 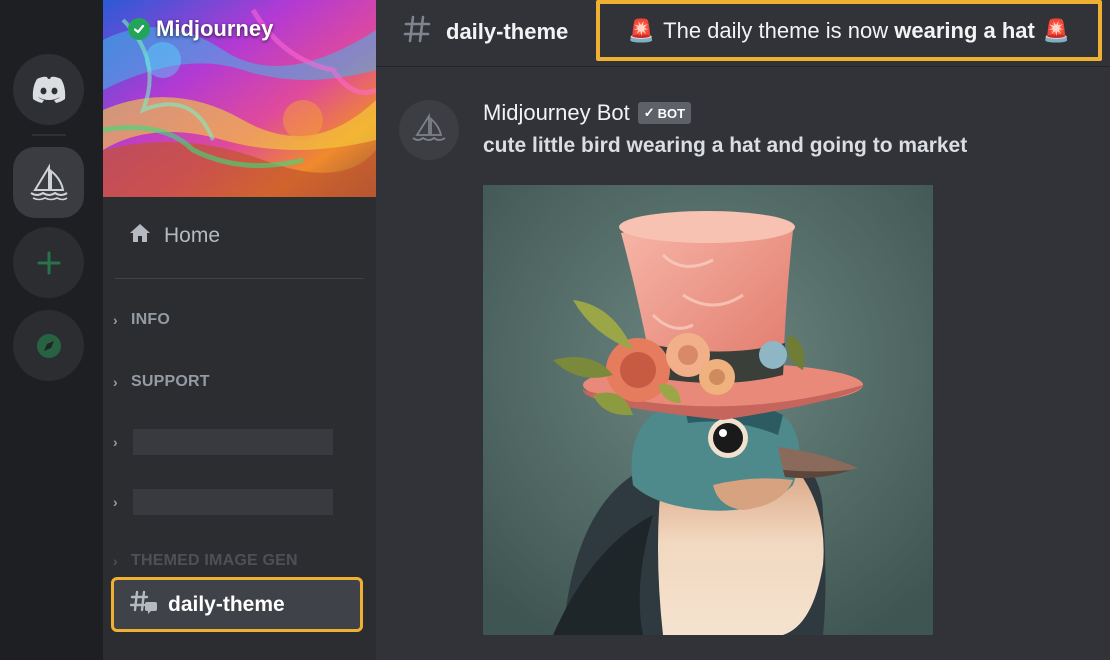 What do you see at coordinates (239, 98) in the screenshot?
I see `server-banner: Midjourney` at bounding box center [239, 98].